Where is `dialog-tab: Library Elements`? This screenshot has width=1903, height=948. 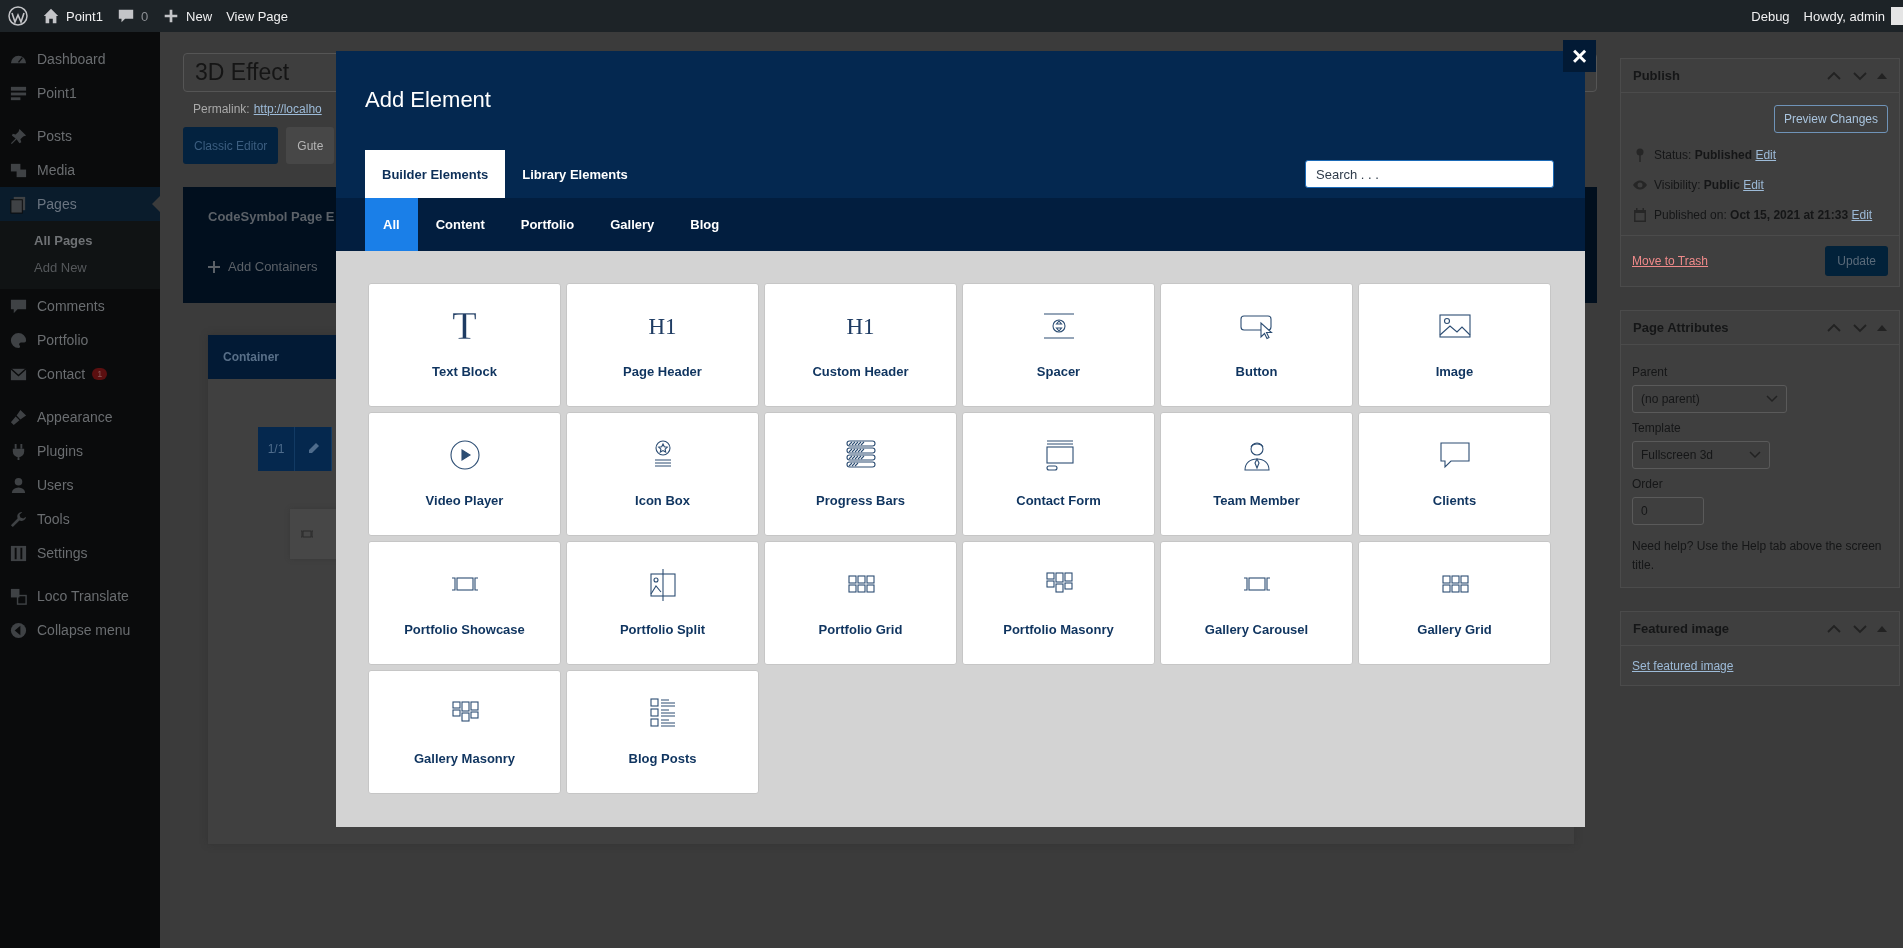 dialog-tab: Library Elements is located at coordinates (575, 174).